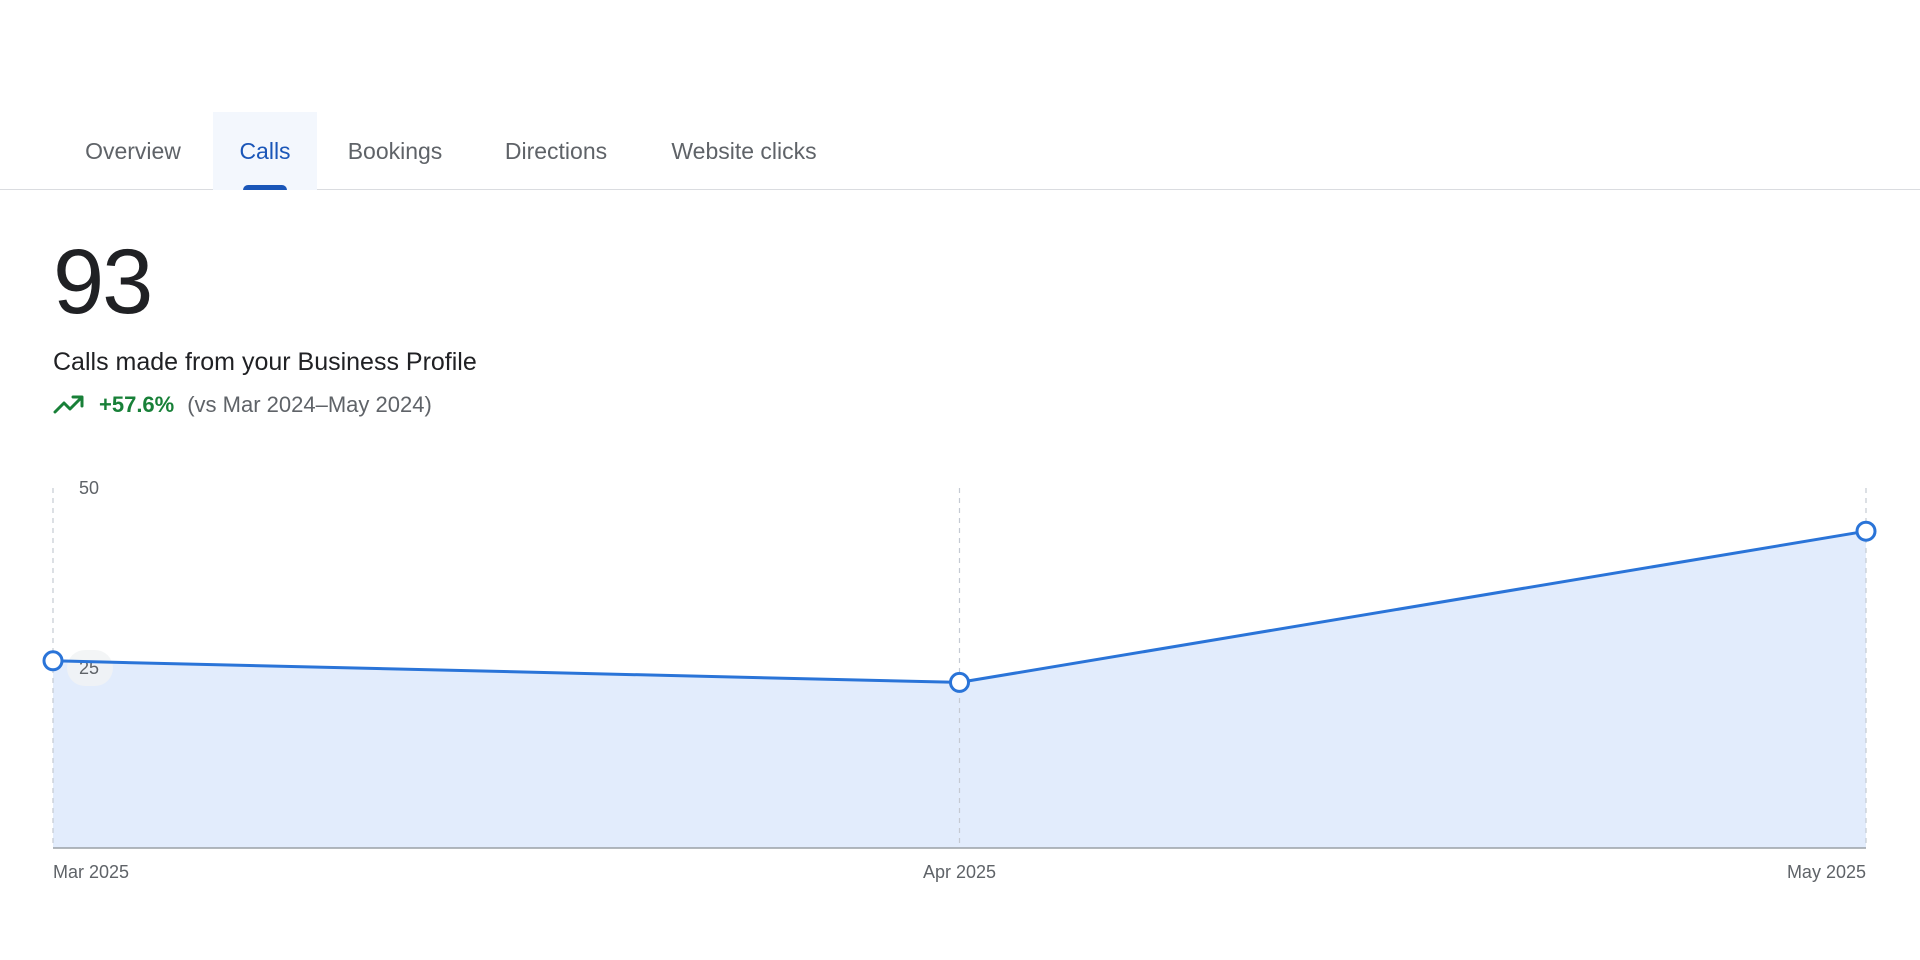  What do you see at coordinates (309, 404) in the screenshot?
I see `trend-comparison: (vs Mar 2024–May 2024)` at bounding box center [309, 404].